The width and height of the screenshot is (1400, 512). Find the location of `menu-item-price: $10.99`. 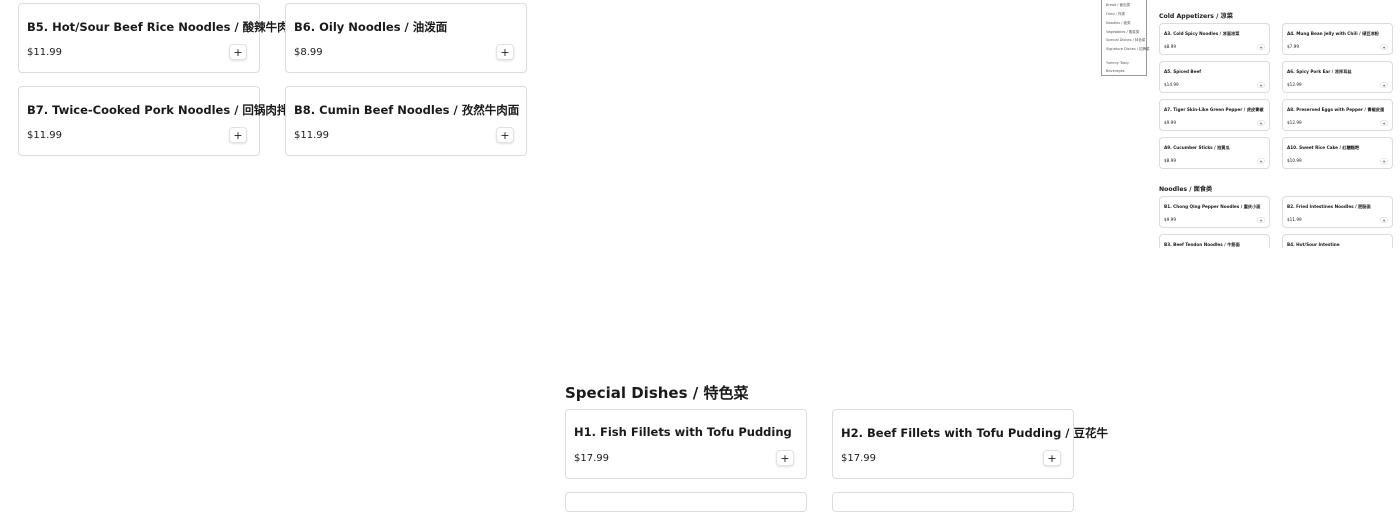

menu-item-price: $10.99 is located at coordinates (1294, 160).